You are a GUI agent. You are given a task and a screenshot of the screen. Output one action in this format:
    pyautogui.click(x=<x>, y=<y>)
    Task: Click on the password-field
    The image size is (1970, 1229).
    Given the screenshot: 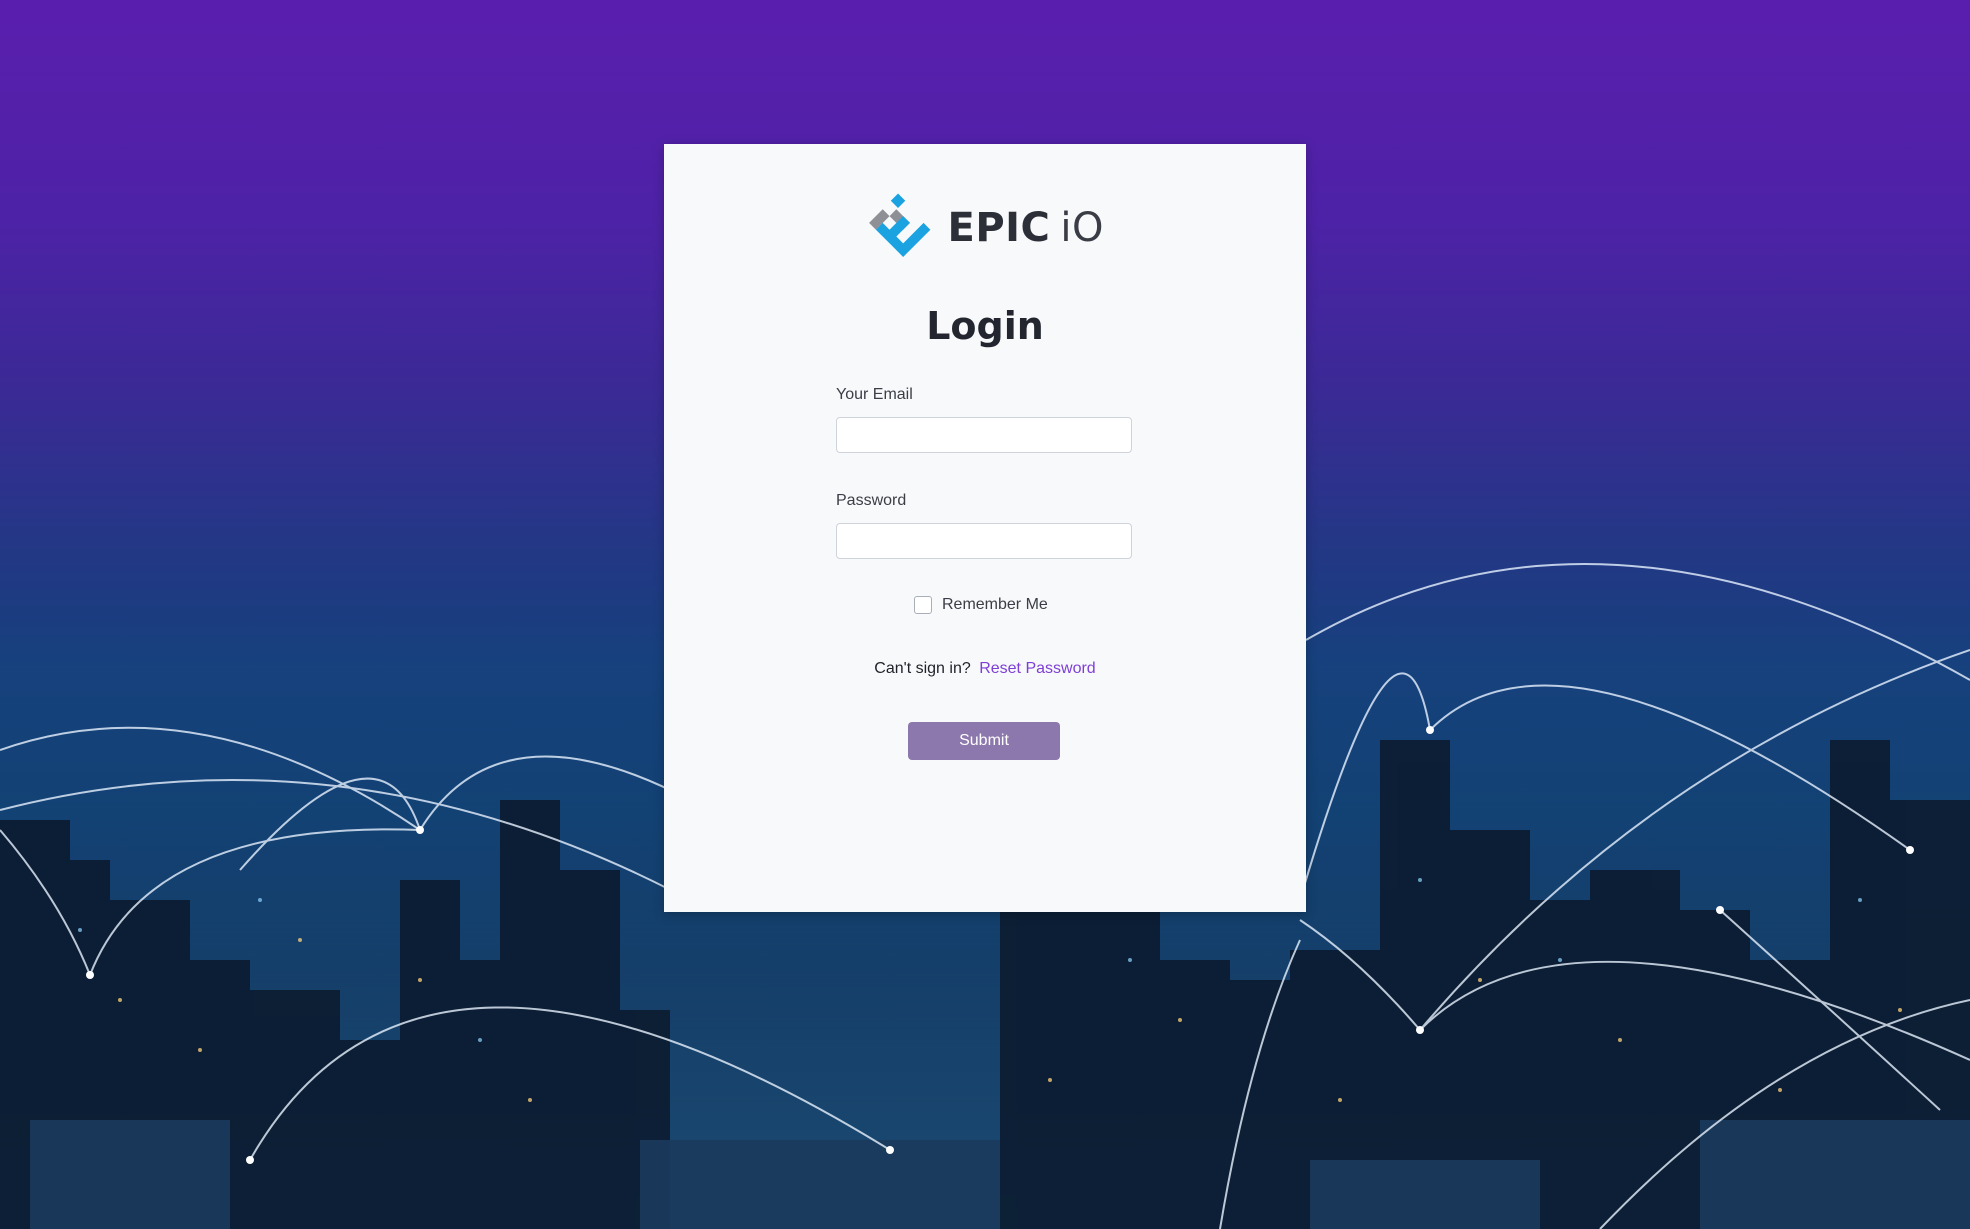 What is the action you would take?
    pyautogui.click(x=984, y=541)
    